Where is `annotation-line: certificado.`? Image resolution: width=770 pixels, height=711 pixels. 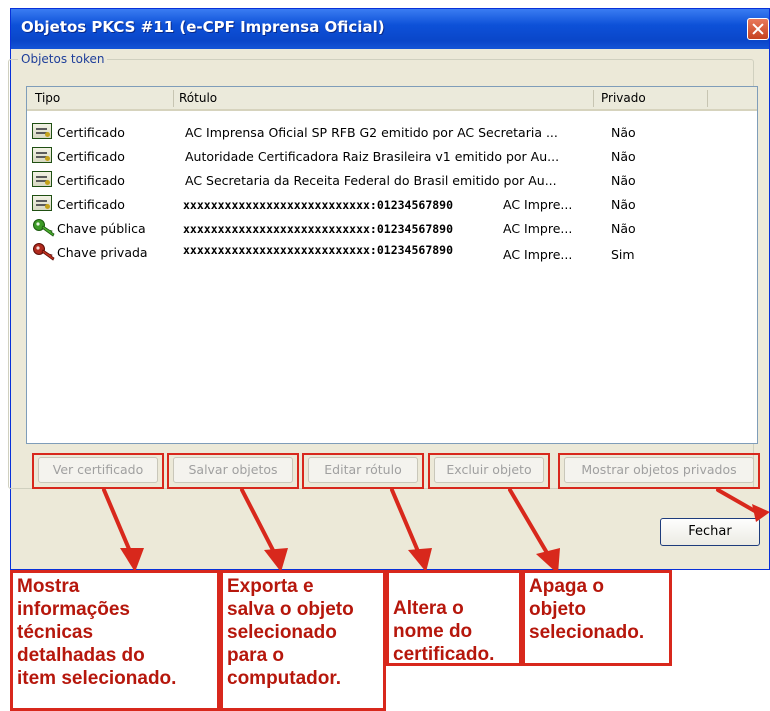
annotation-line: certificado. is located at coordinates (444, 654).